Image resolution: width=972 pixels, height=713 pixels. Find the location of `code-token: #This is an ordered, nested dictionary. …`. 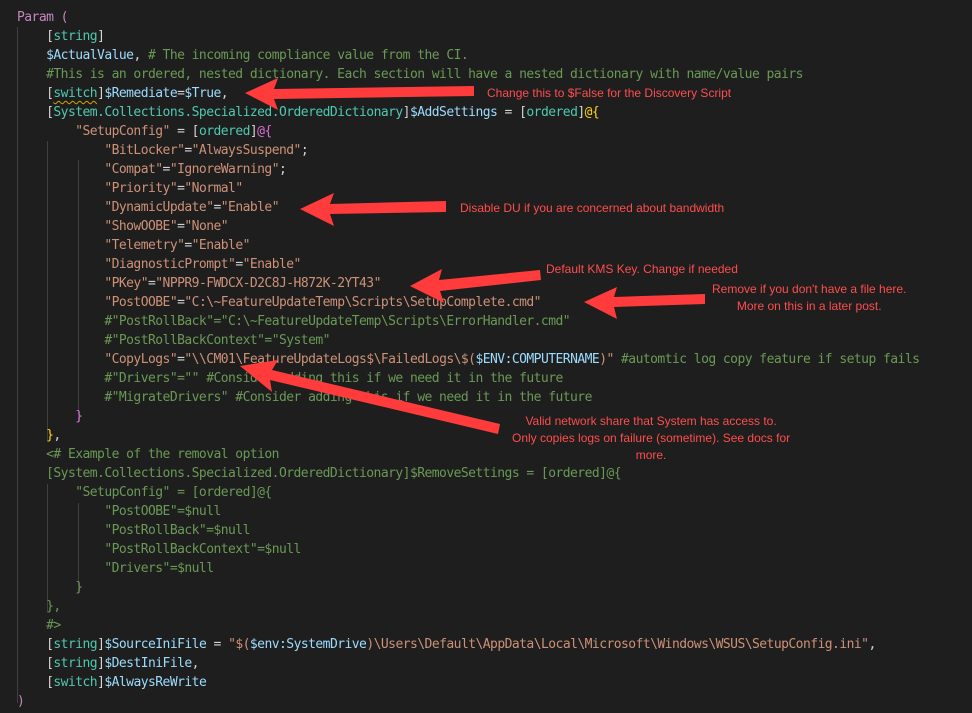

code-token: #This is an ordered, nested dictionary. … is located at coordinates (424, 74).